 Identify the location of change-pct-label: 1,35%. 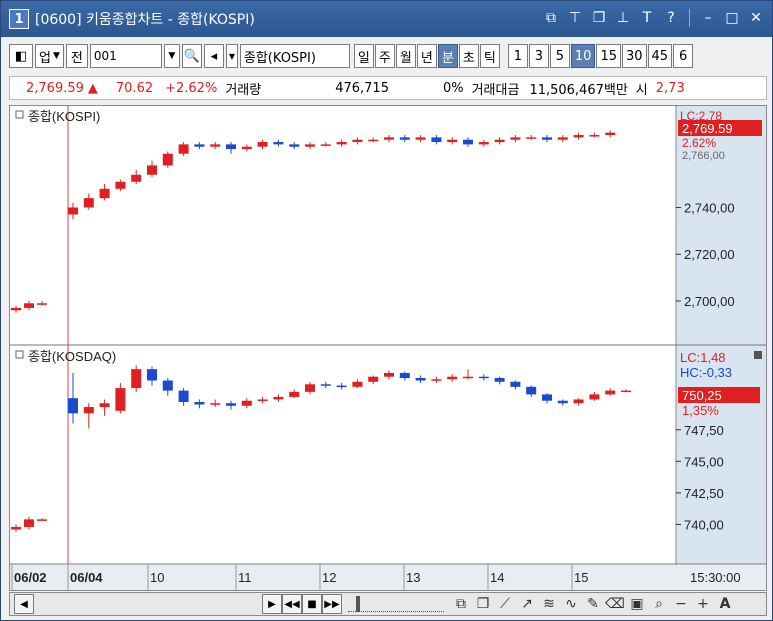
(700, 410).